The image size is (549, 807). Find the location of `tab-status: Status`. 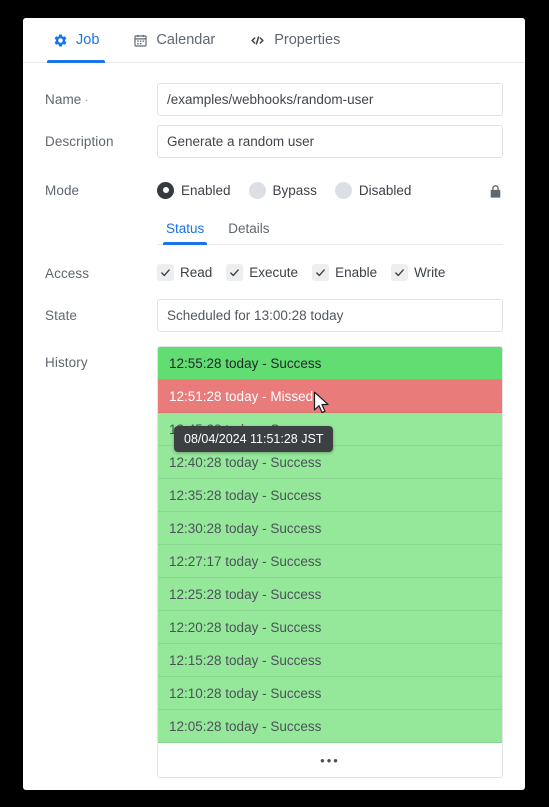

tab-status: Status is located at coordinates (185, 228).